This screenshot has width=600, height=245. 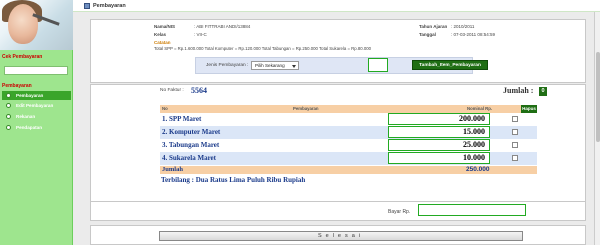 What do you see at coordinates (348, 119) in the screenshot?
I see `table-row: 1. SPP Maret 200.000` at bounding box center [348, 119].